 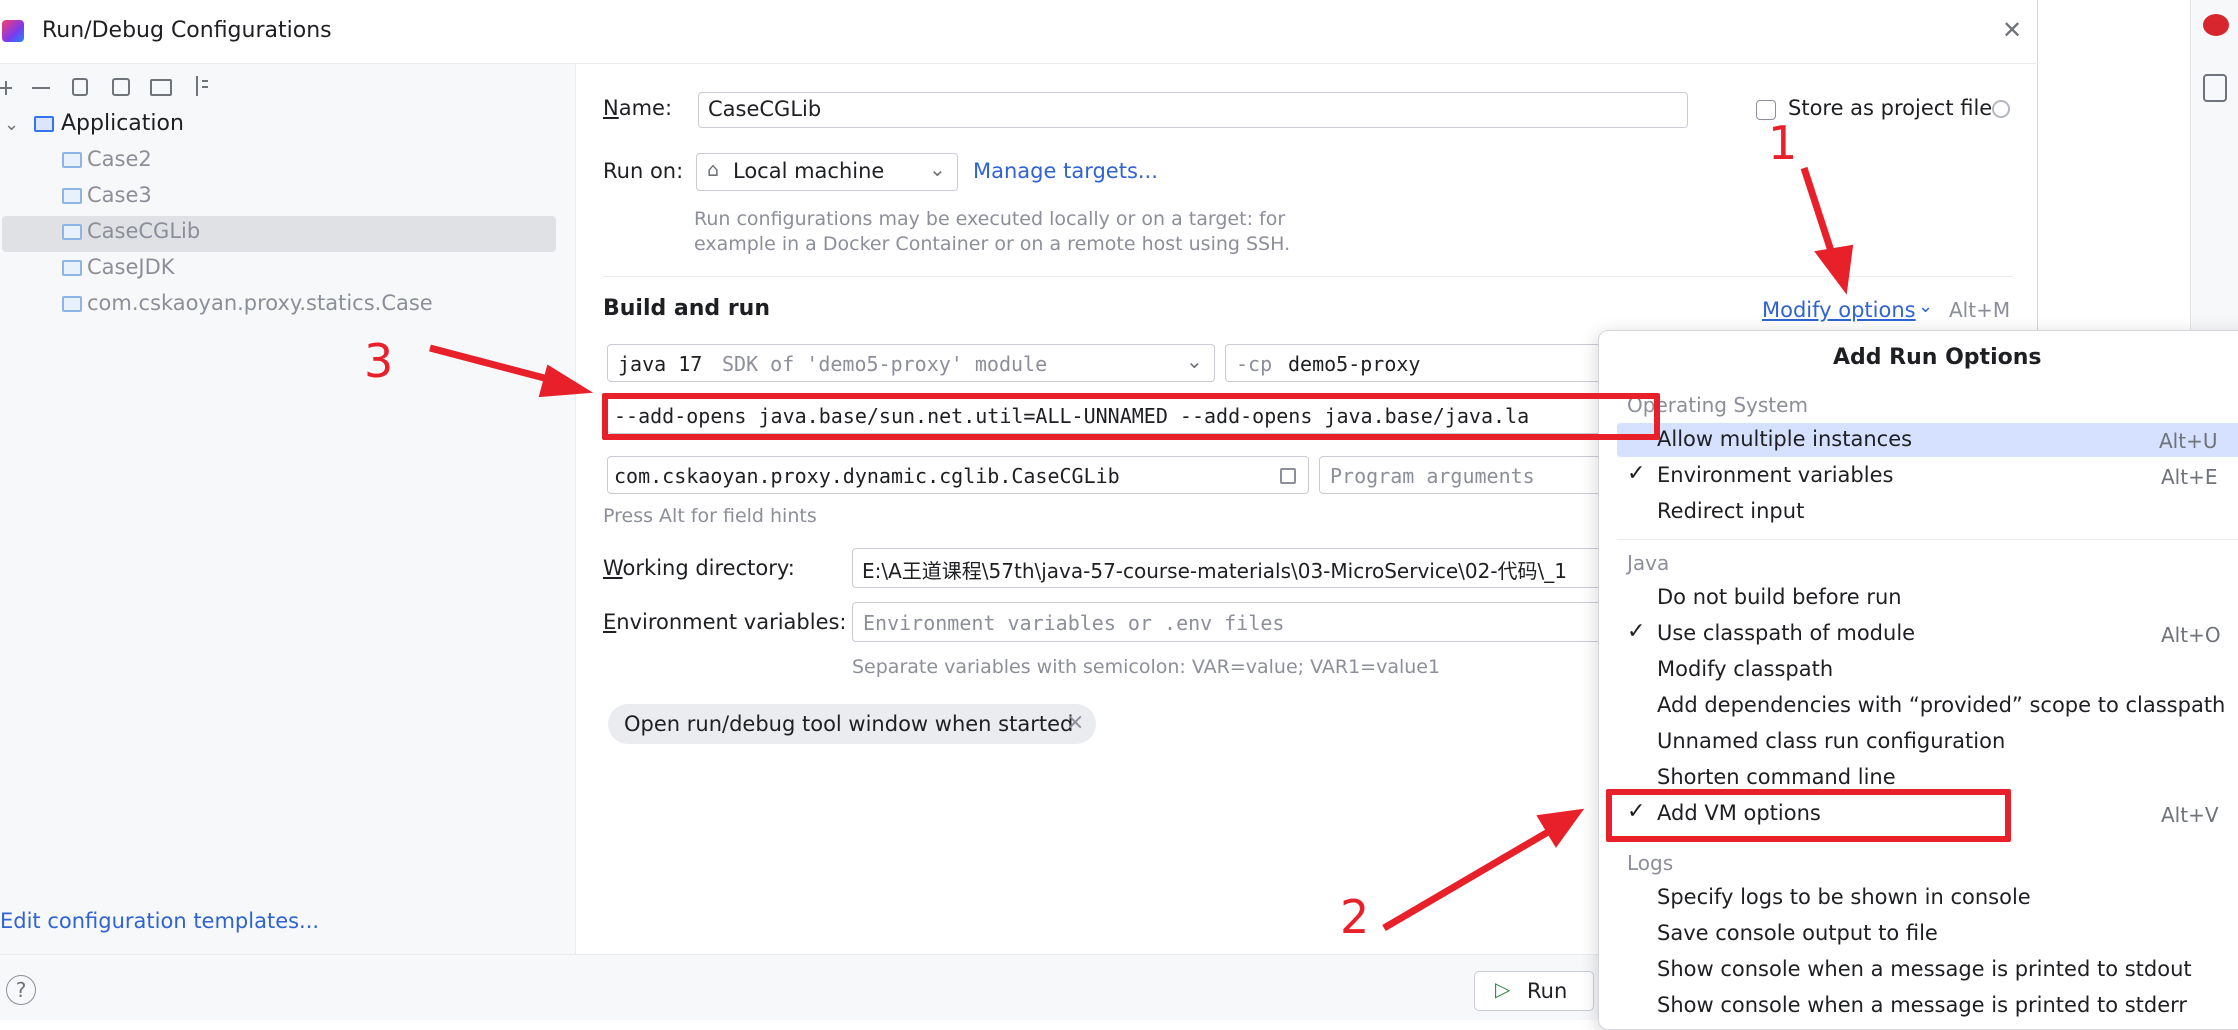 What do you see at coordinates (119, 195) in the screenshot?
I see `tree-item-case3: Case3` at bounding box center [119, 195].